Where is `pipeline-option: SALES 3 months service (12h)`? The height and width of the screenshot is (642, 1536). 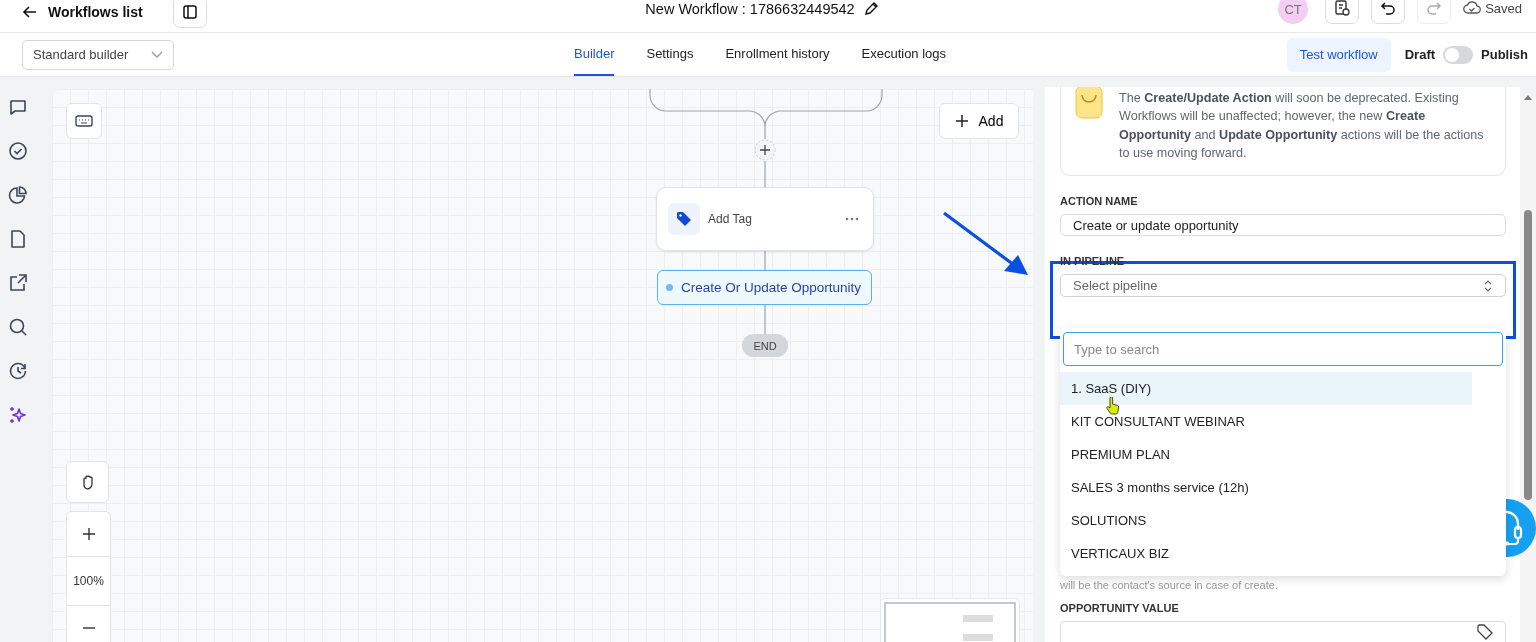 pipeline-option: SALES 3 months service (12h) is located at coordinates (1266, 487).